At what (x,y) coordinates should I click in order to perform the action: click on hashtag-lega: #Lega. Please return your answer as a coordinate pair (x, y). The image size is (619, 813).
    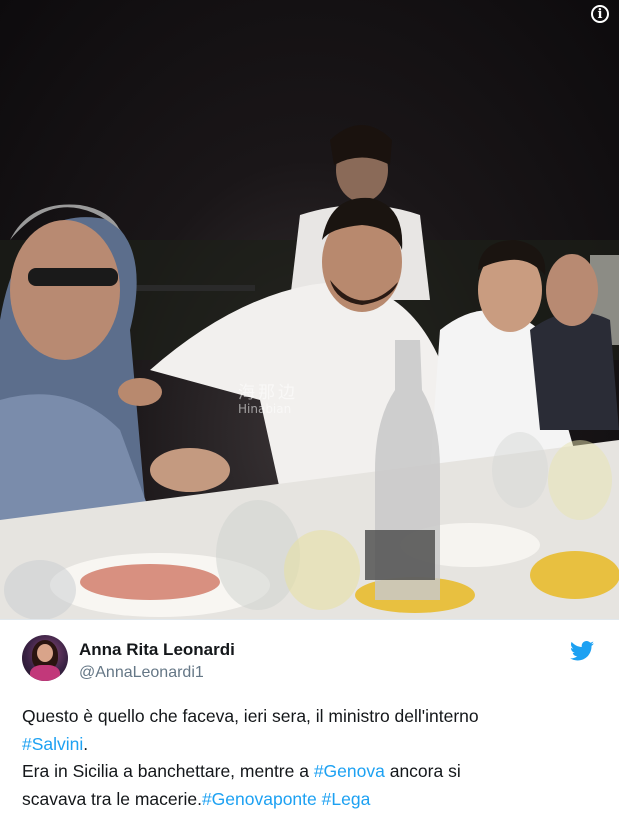
    Looking at the image, I should click on (346, 799).